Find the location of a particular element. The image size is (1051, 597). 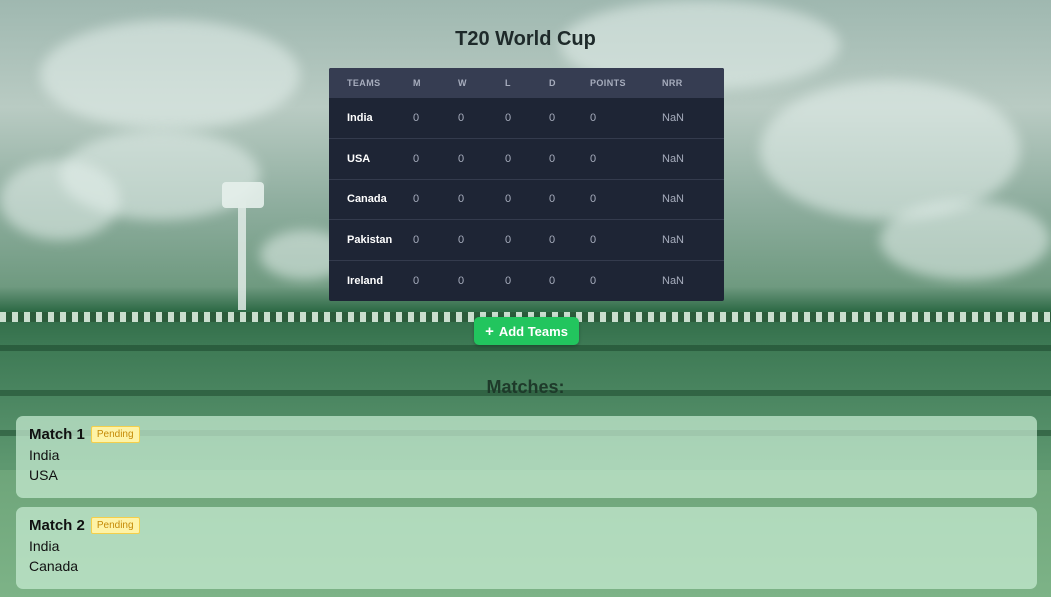

matches-heading: Matches: is located at coordinates (525, 387).